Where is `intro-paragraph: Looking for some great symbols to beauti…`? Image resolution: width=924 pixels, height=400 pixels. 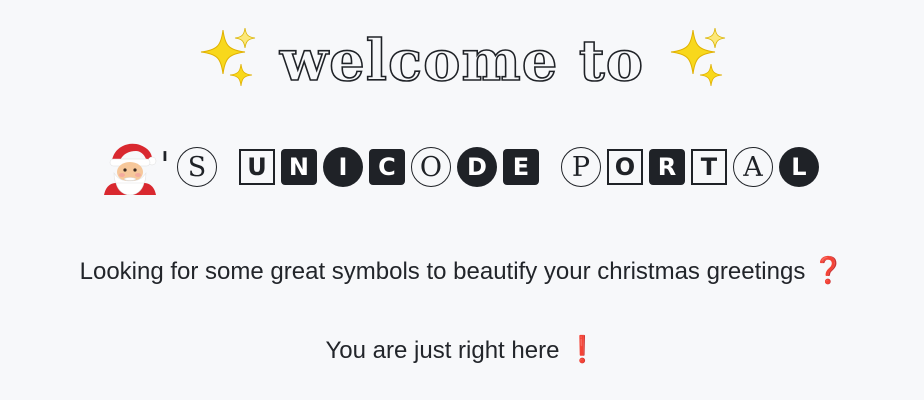 intro-paragraph: Looking for some great symbols to beauti… is located at coordinates (462, 271).